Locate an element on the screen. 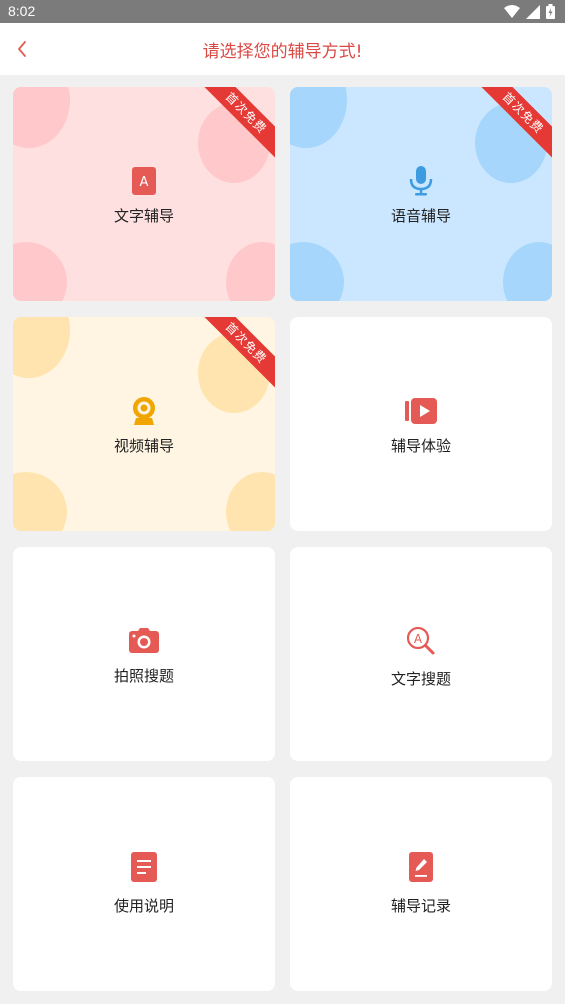  card-instructions: 使用说明 is located at coordinates (144, 884).